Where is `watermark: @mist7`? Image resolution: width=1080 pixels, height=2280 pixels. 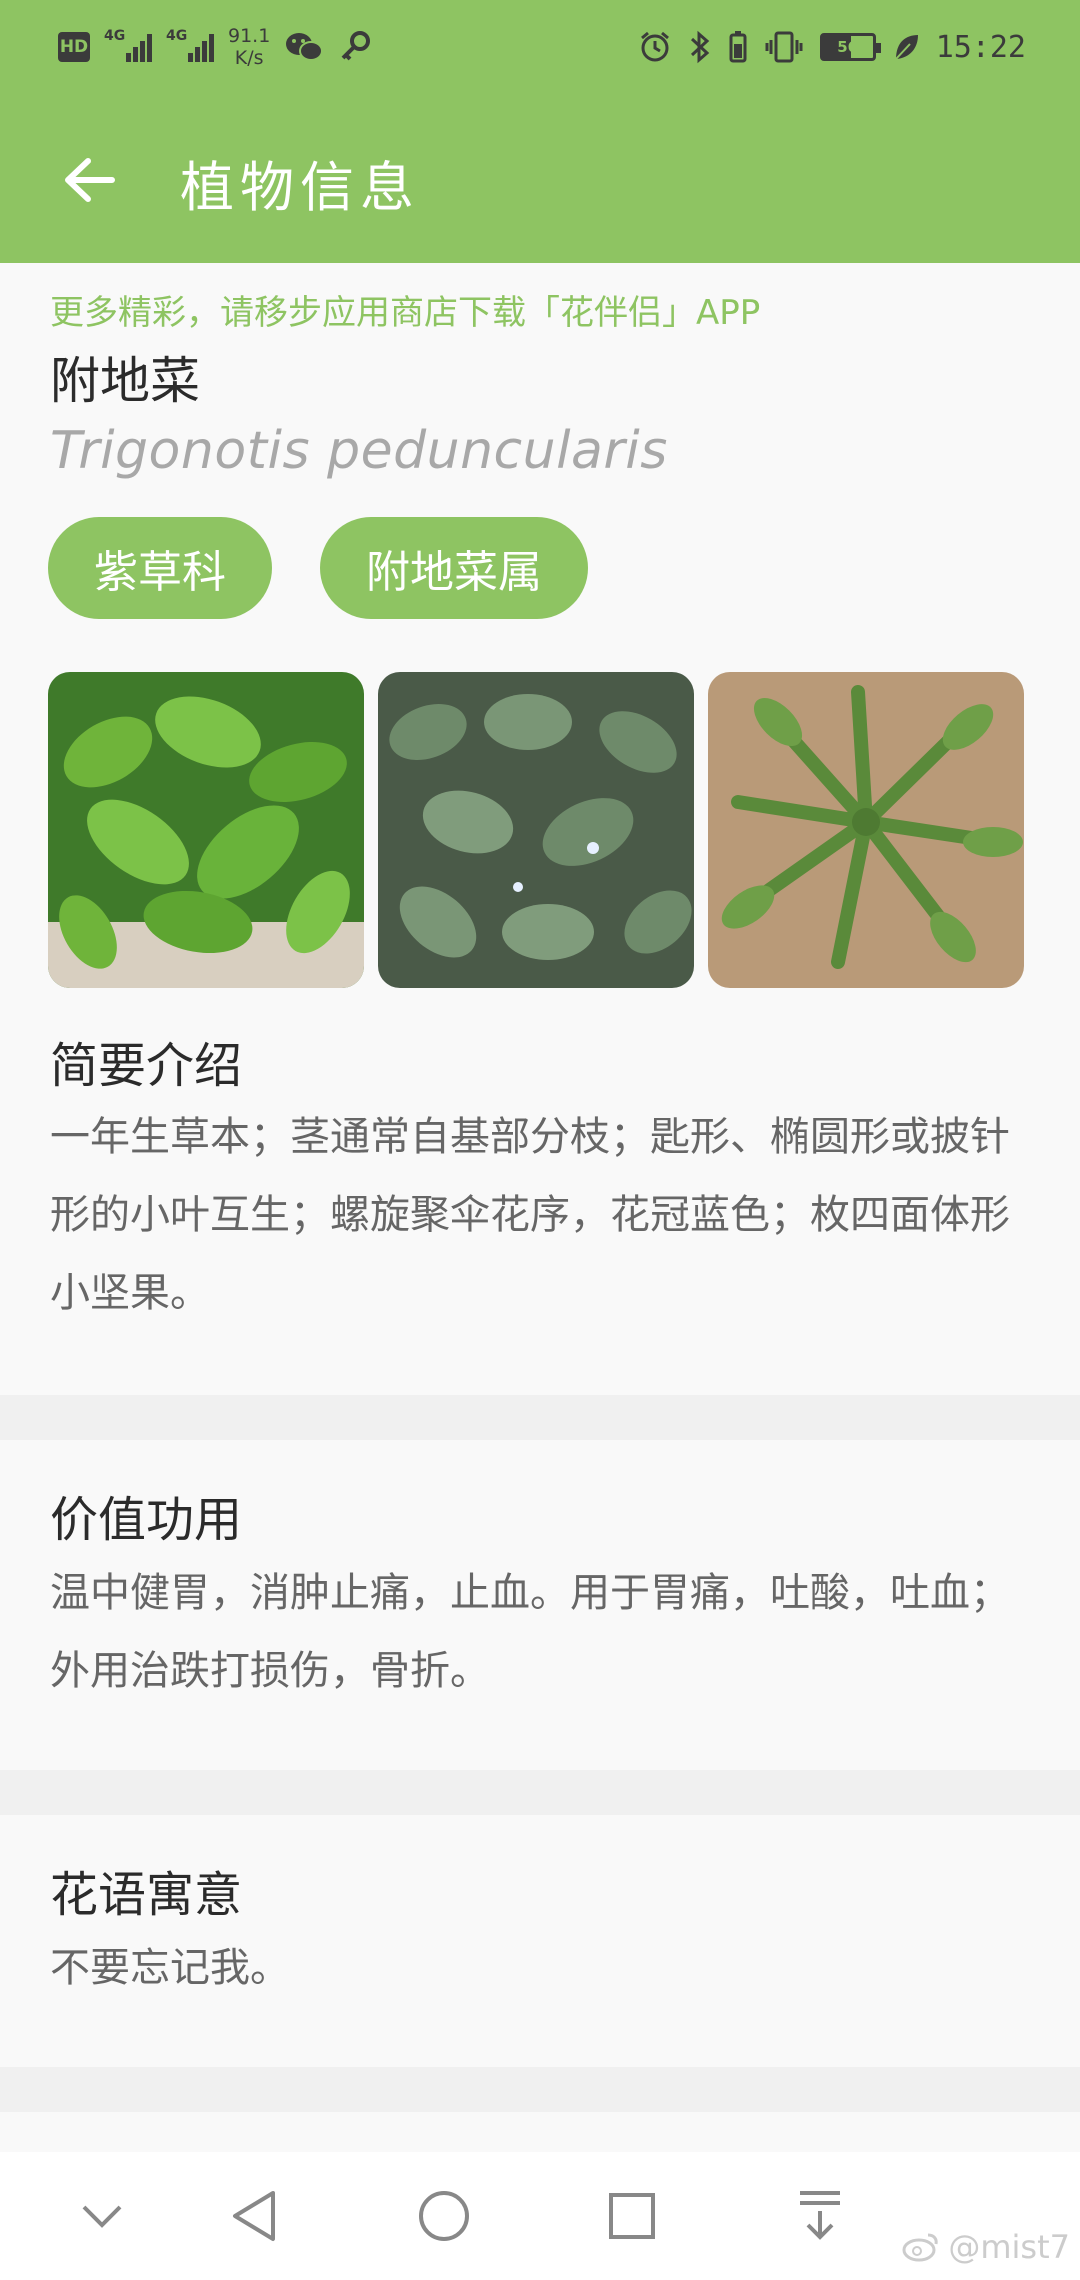 watermark: @mist7 is located at coordinates (986, 2247).